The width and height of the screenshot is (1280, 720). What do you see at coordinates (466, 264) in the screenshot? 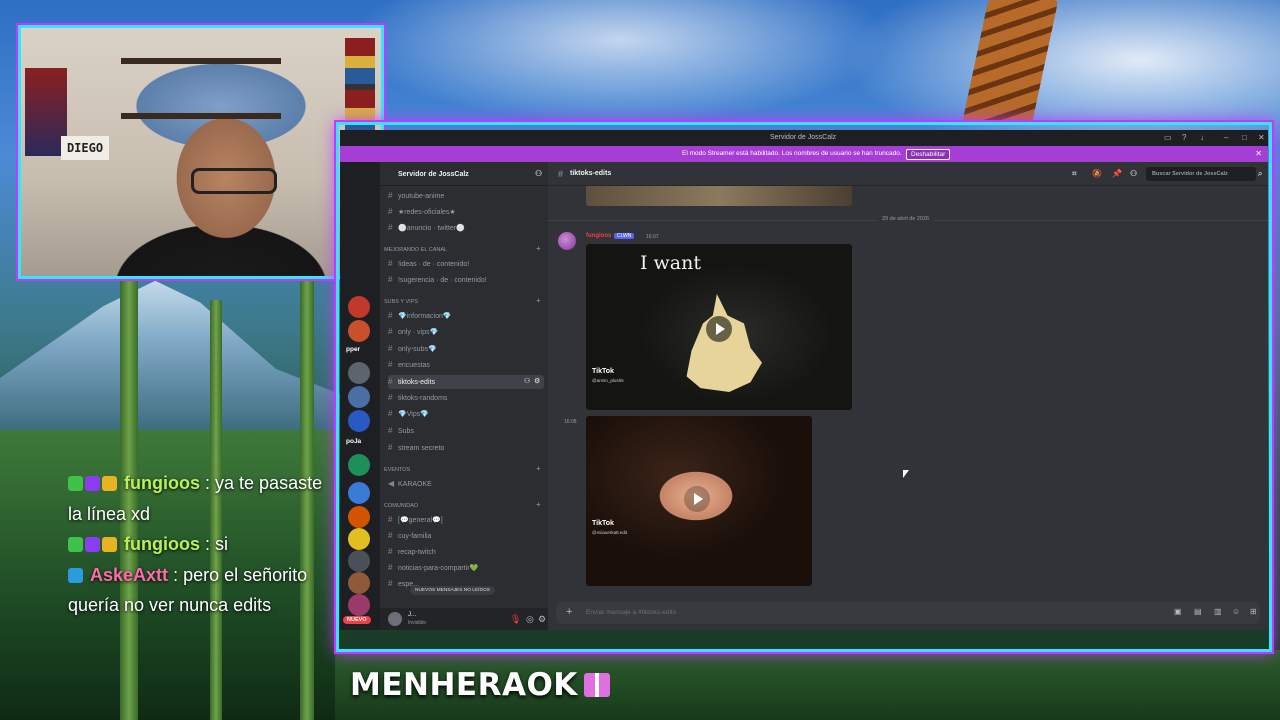
I see `channel-ideas: # !ideas · de · contenido!` at bounding box center [466, 264].